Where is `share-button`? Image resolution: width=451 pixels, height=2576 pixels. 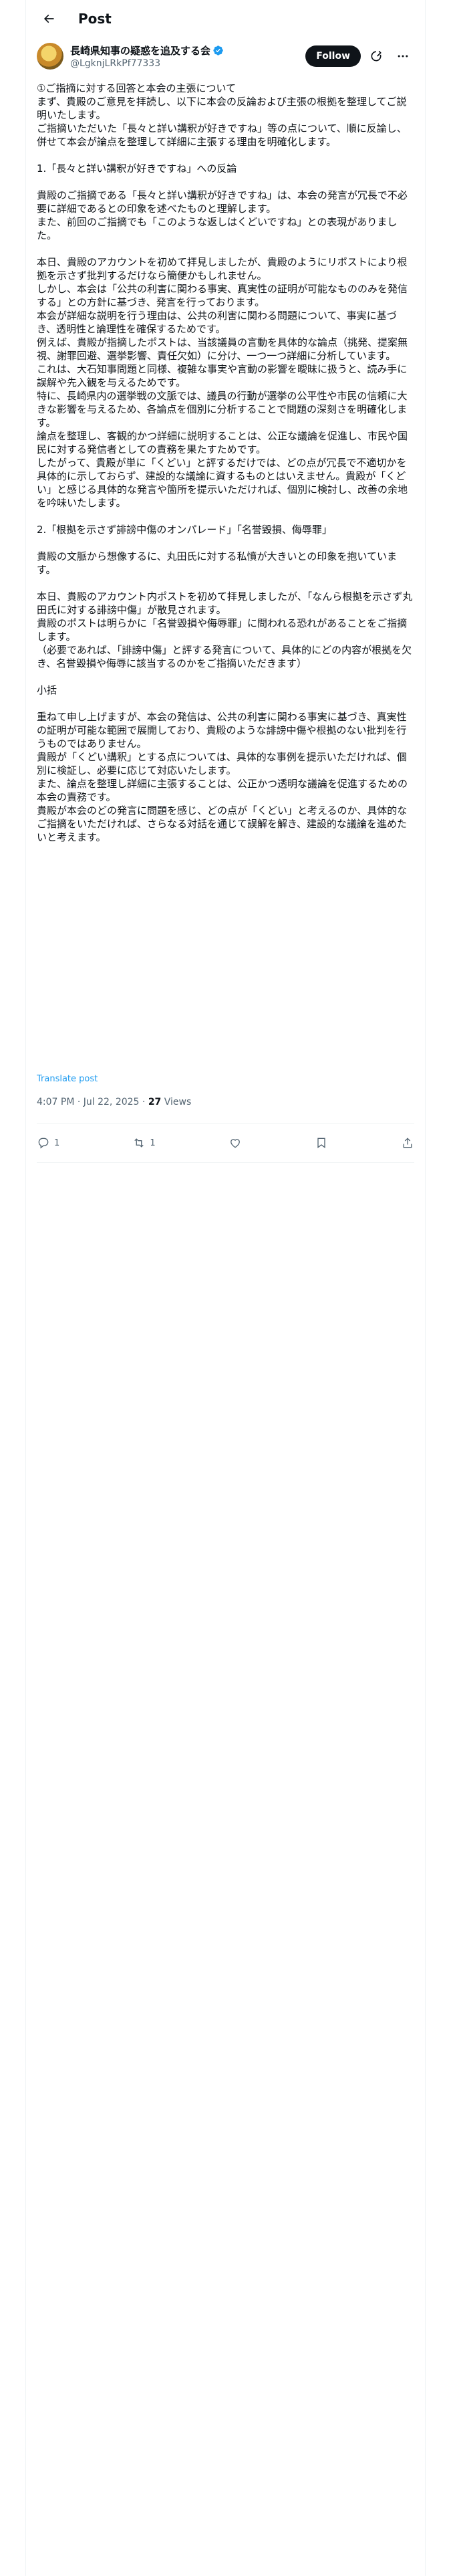
share-button is located at coordinates (407, 1143).